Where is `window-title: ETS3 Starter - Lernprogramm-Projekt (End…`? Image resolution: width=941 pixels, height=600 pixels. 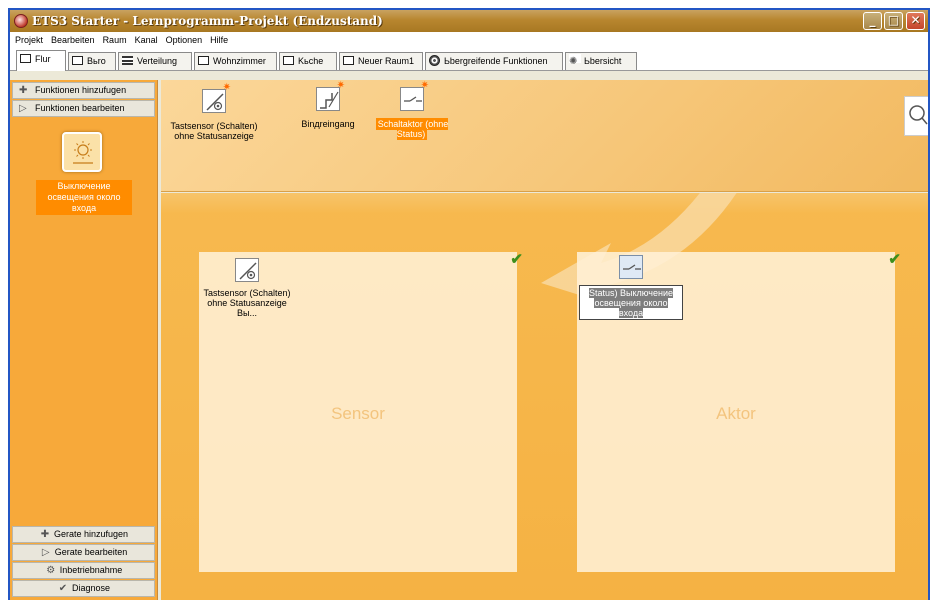
window-title: ETS3 Starter - Lernprogramm-Projekt (End… is located at coordinates (207, 21).